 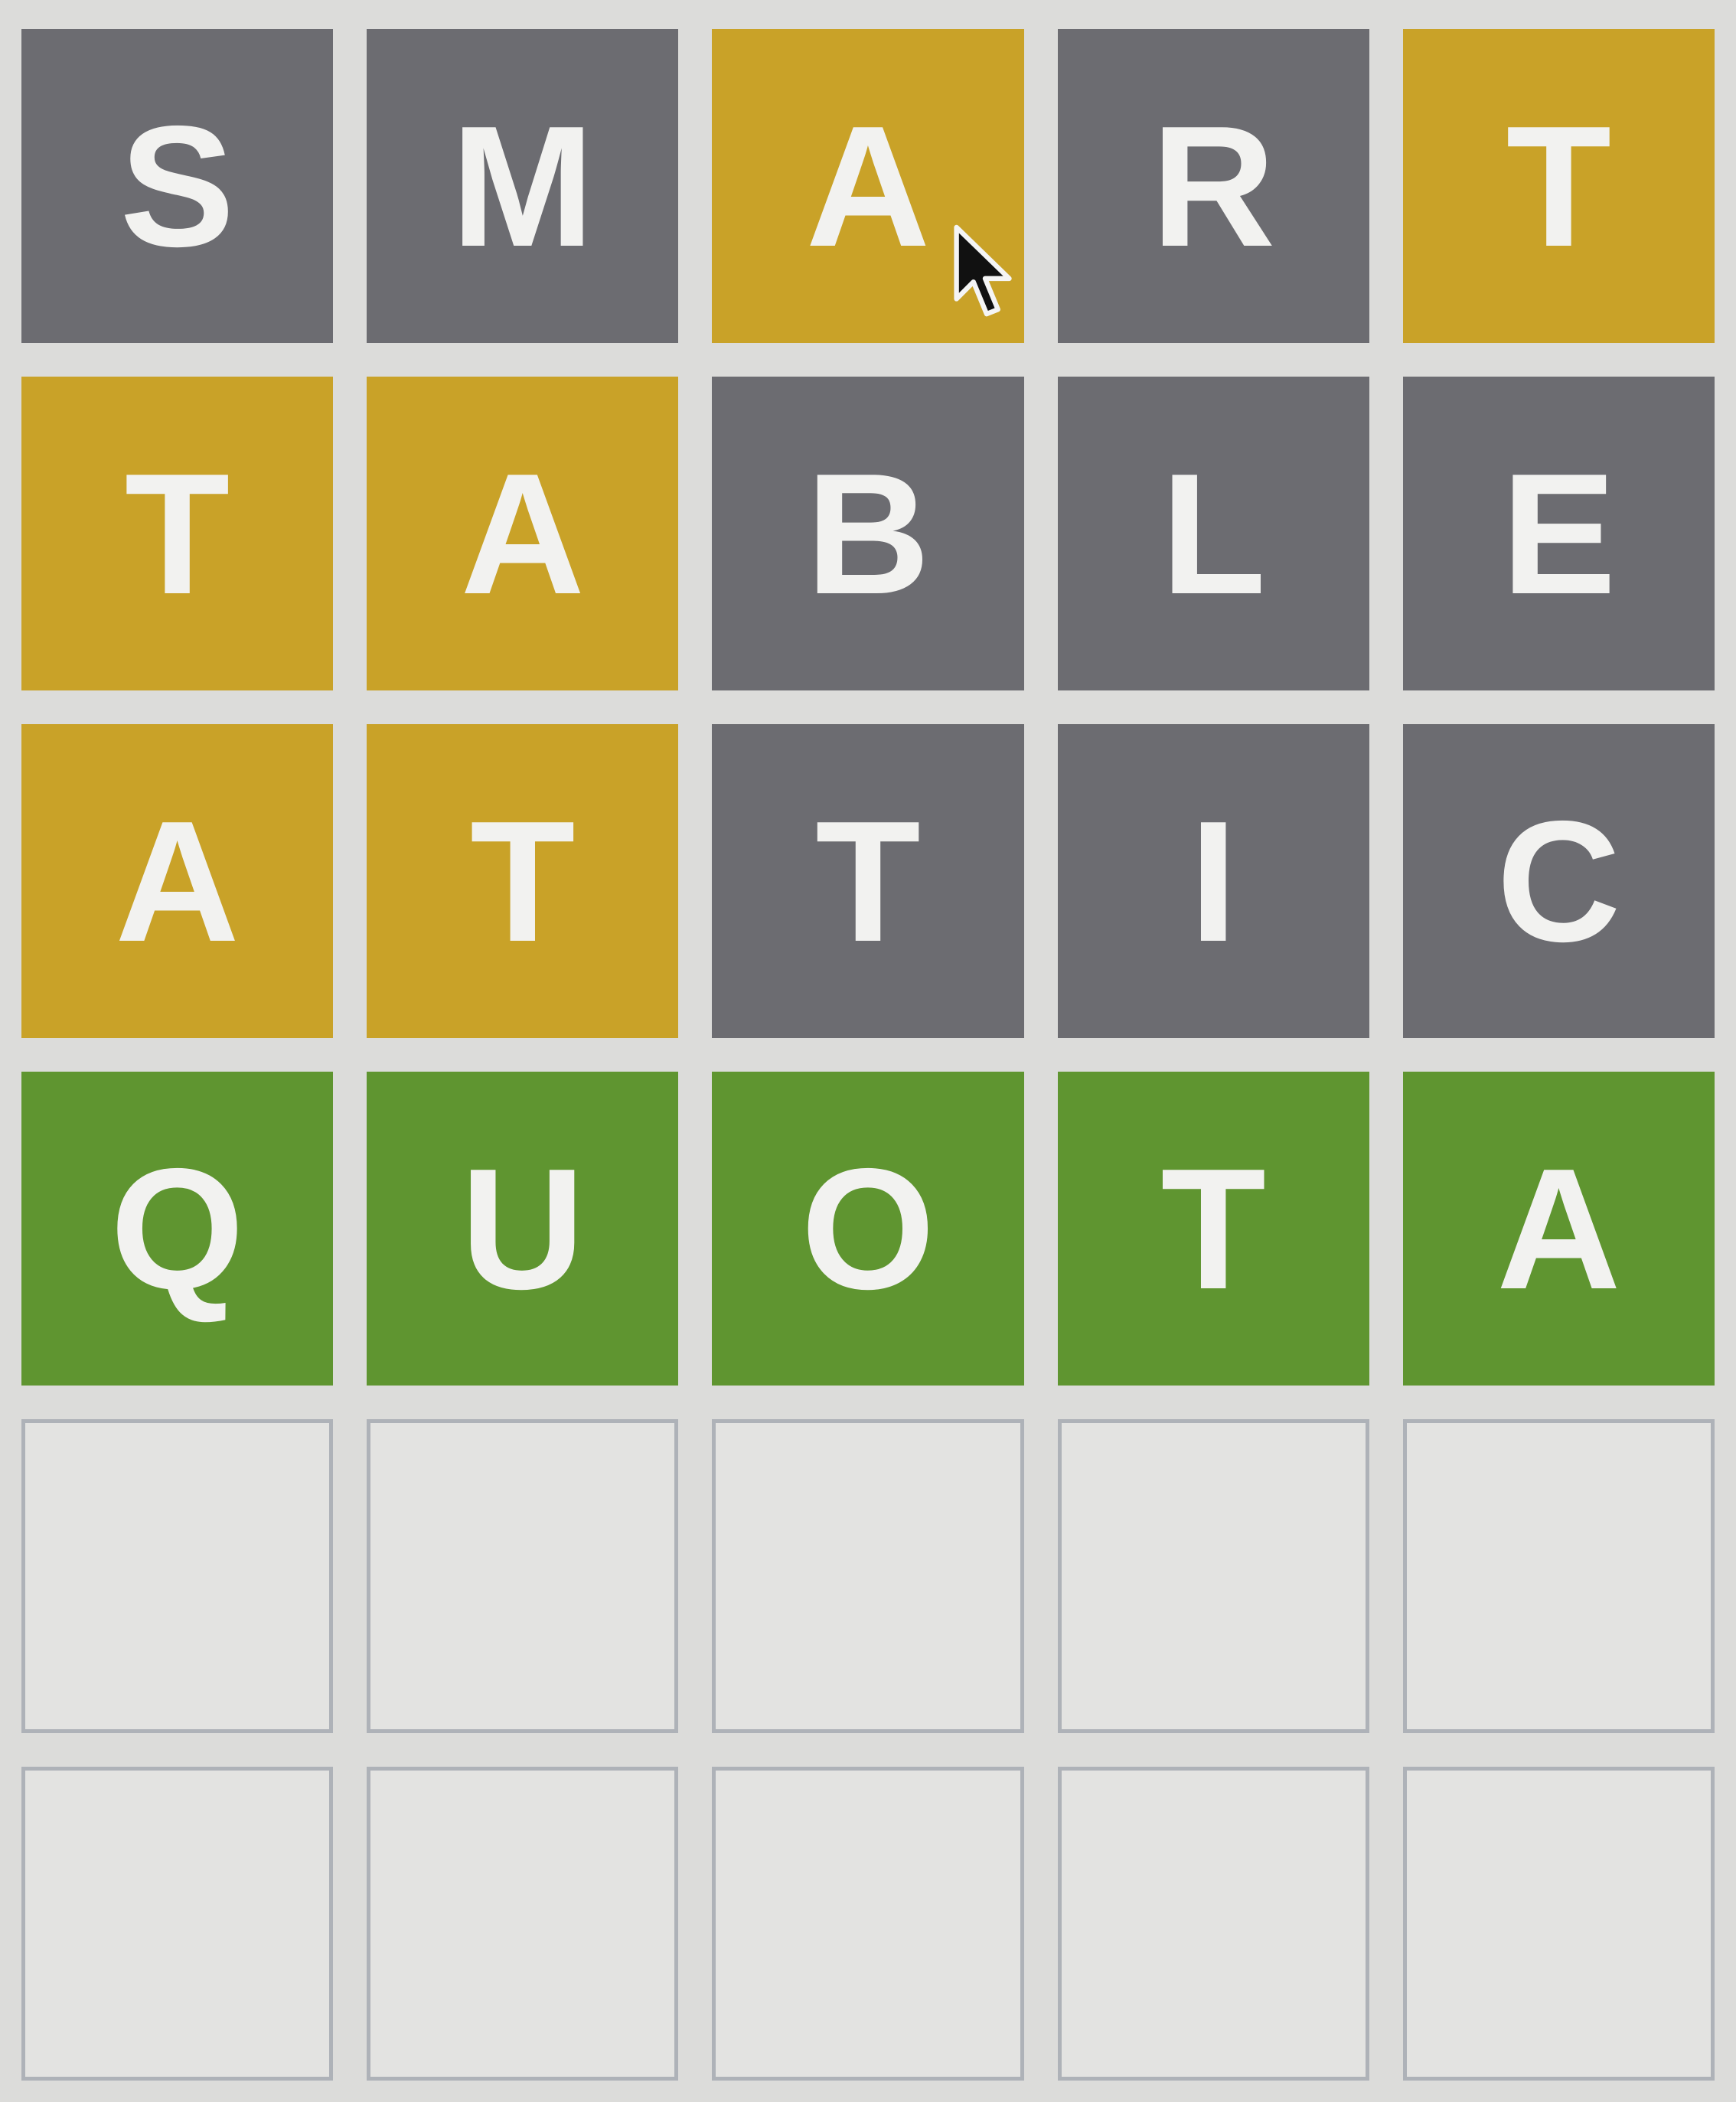 What do you see at coordinates (868, 1229) in the screenshot?
I see `tile-r4-c3: O` at bounding box center [868, 1229].